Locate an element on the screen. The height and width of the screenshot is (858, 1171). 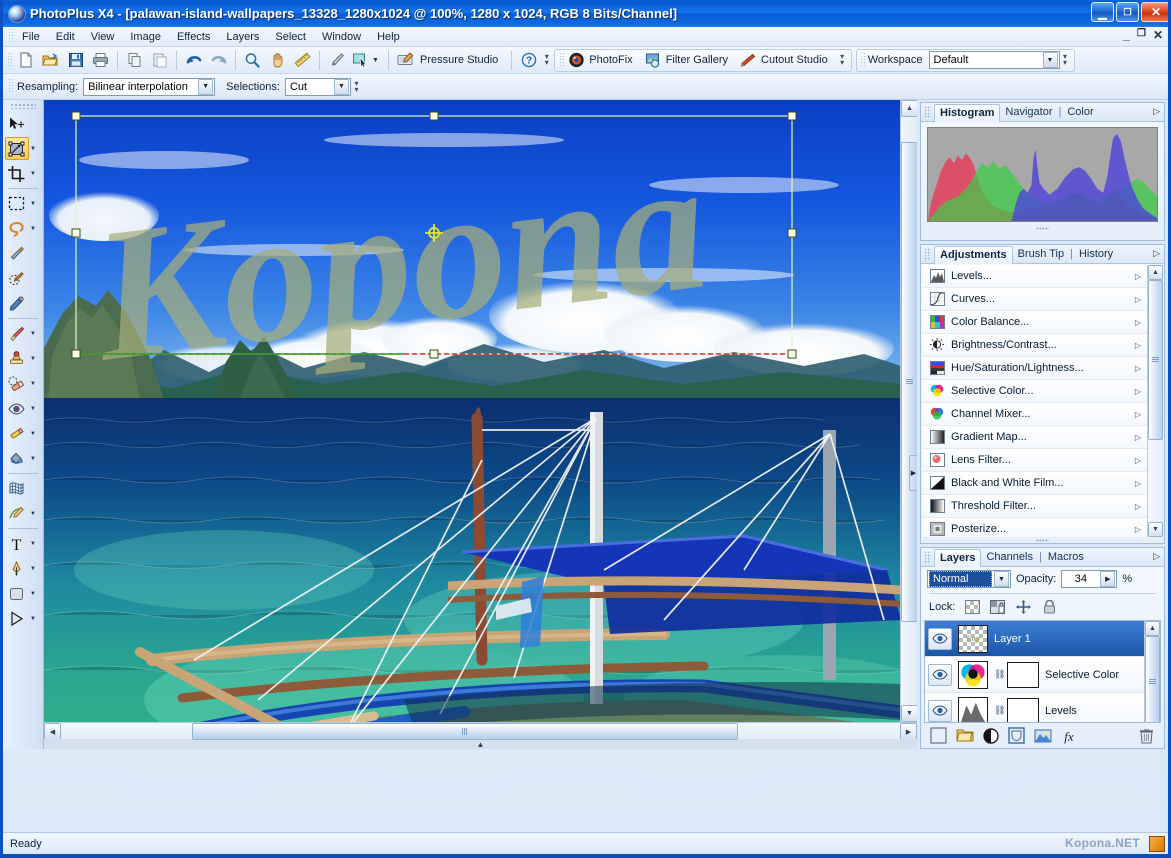
blend-mode-chevron-down-icon: ▼ is located at coordinates (1001, 579).